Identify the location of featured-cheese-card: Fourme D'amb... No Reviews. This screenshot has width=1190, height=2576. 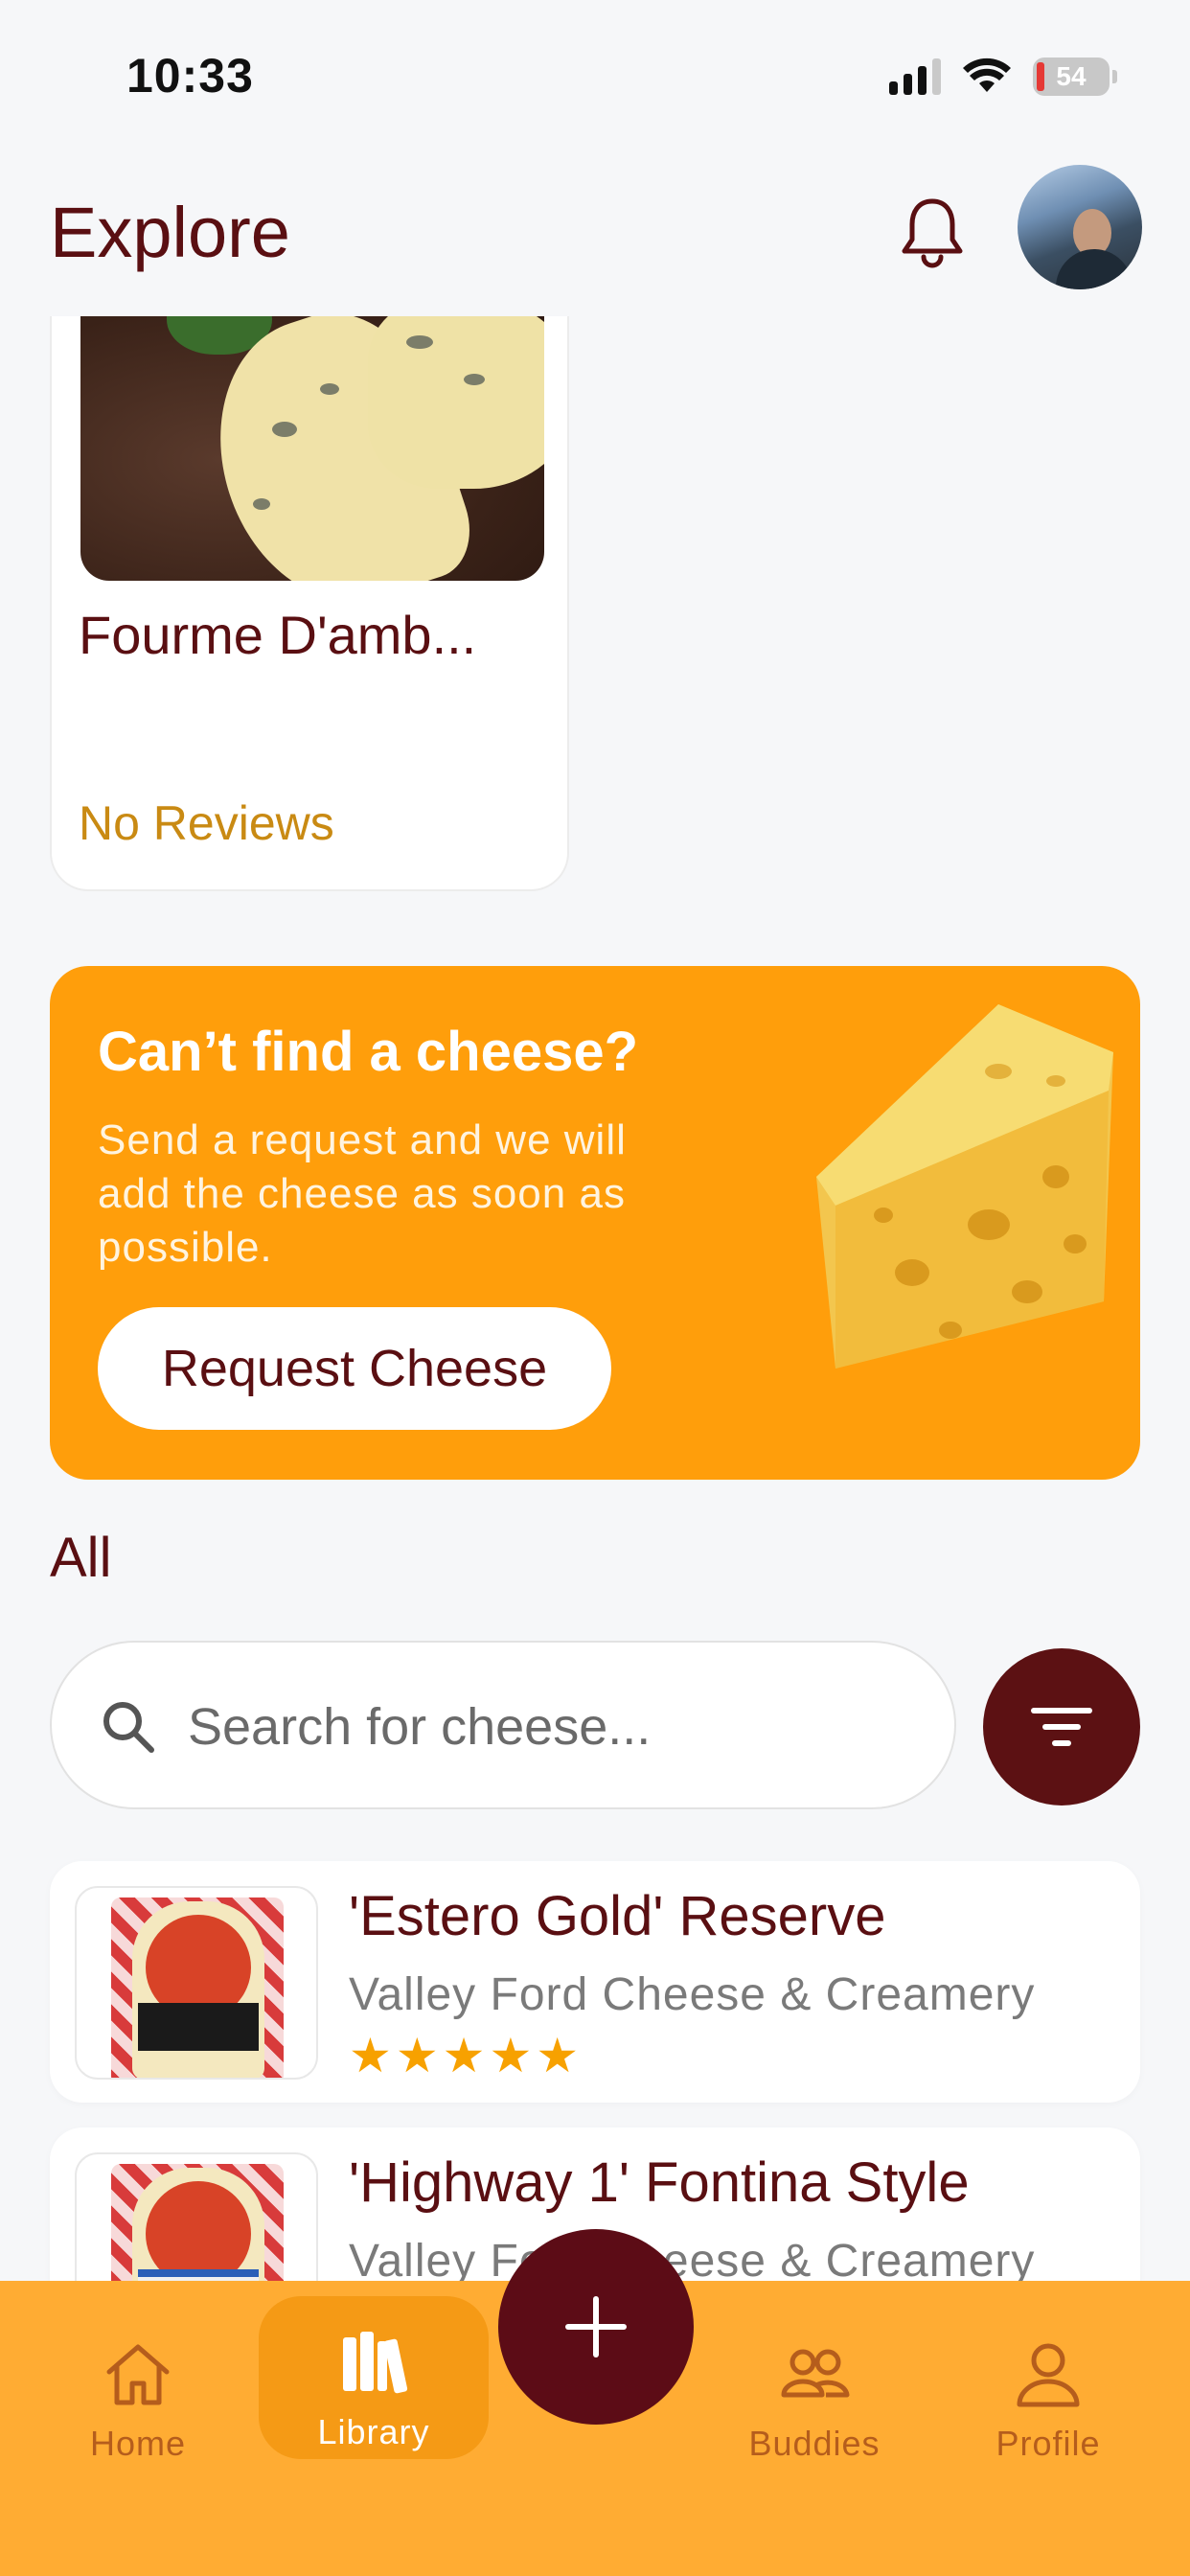
(310, 603).